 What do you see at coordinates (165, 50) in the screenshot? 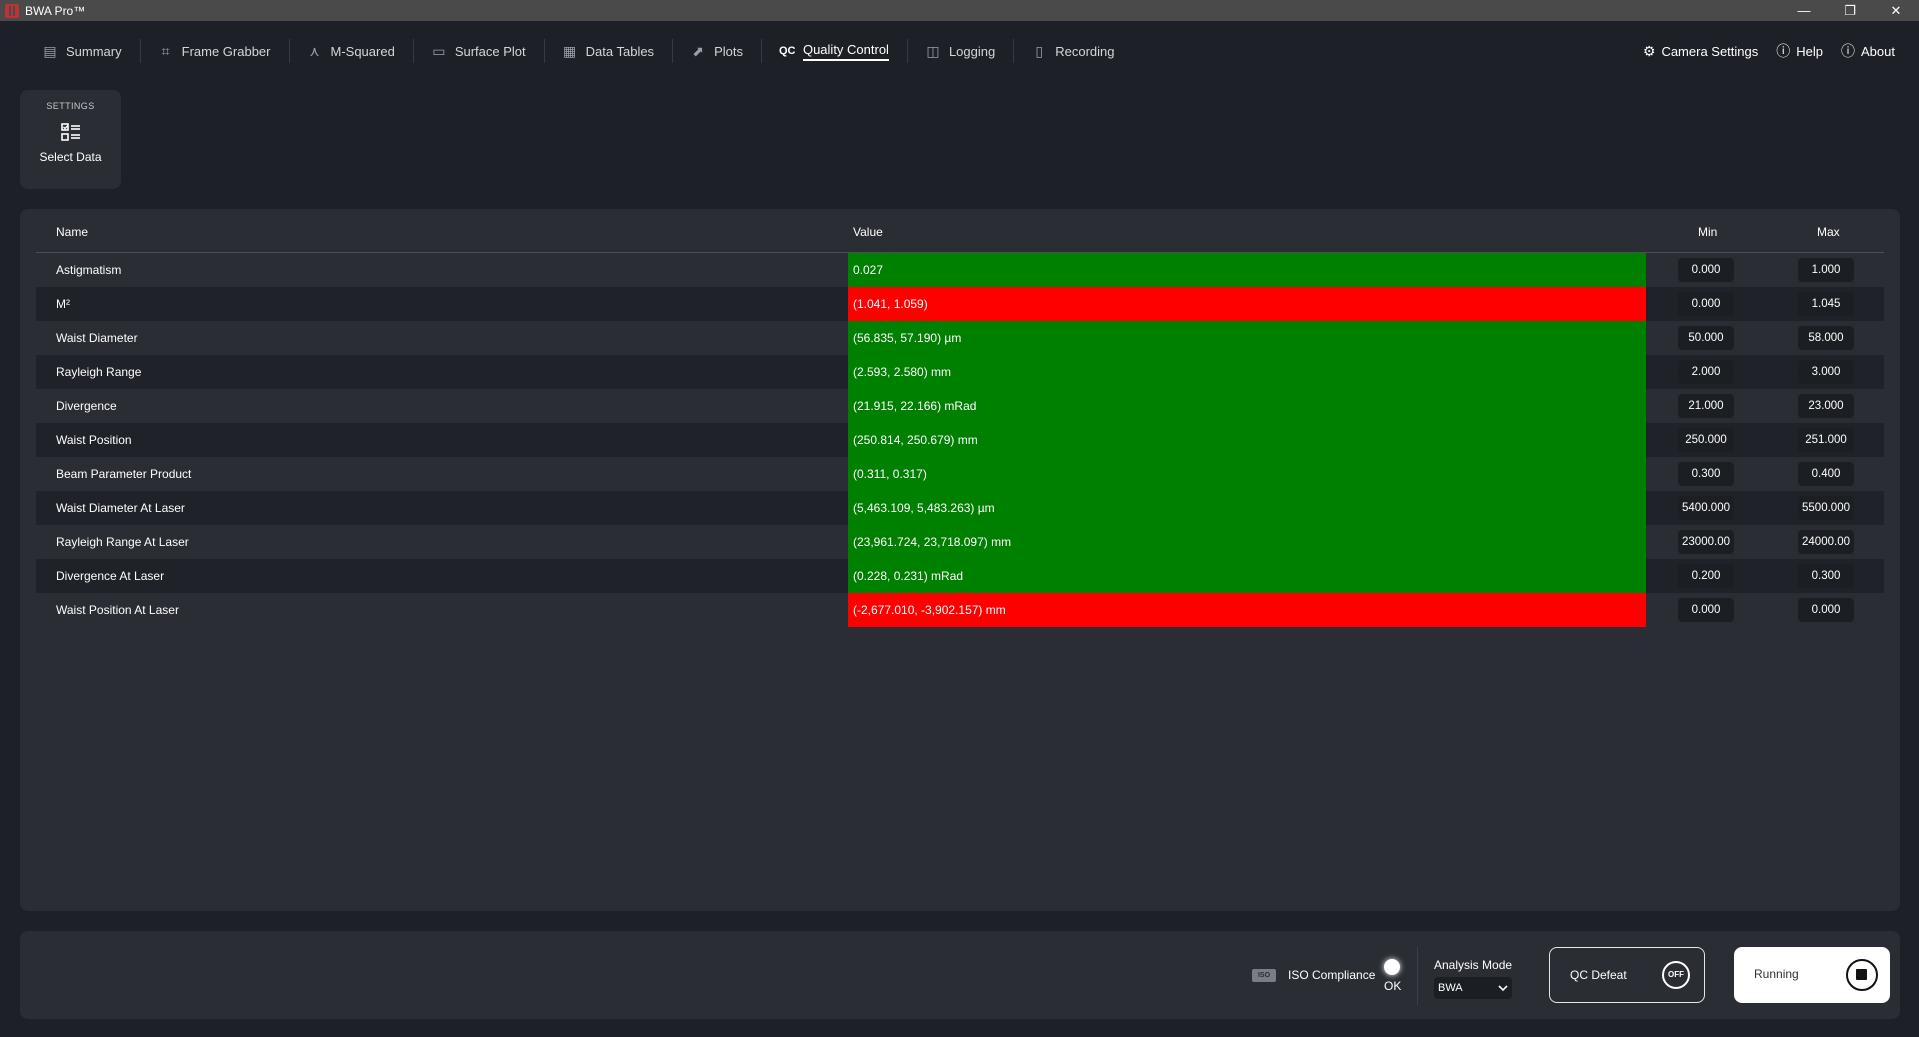
I see `frame-grabber-icon: ⌗` at bounding box center [165, 50].